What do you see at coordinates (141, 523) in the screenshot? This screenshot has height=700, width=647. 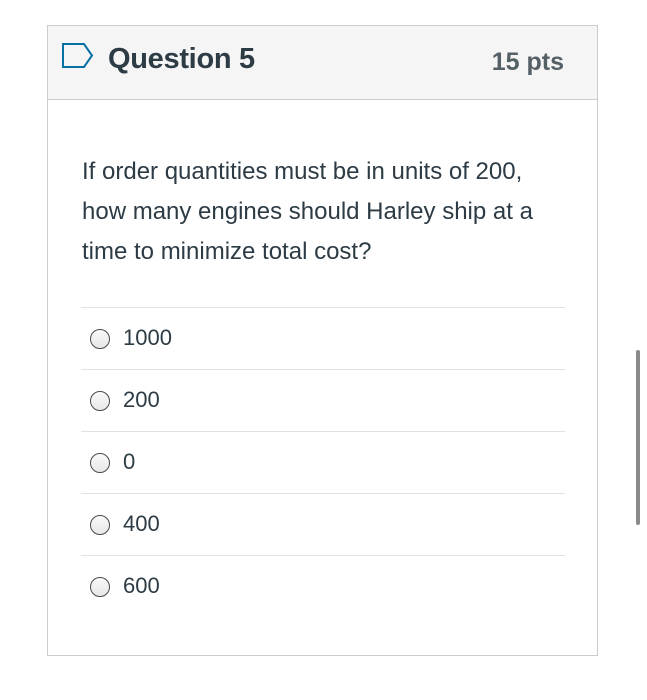 I see `answer-label: 400` at bounding box center [141, 523].